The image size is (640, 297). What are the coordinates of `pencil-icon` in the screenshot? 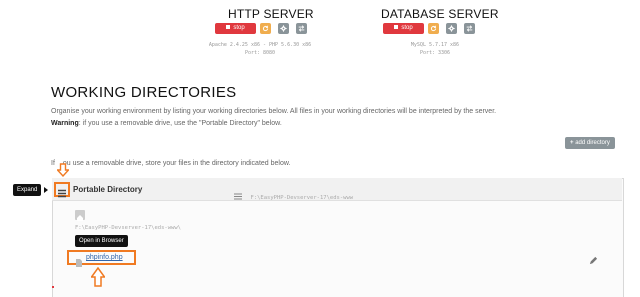 It's located at (593, 260).